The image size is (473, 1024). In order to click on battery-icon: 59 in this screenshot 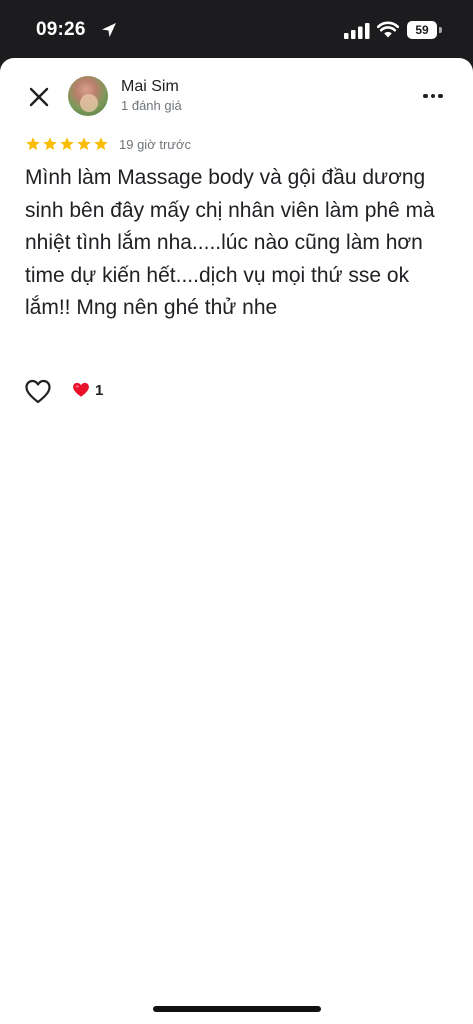, I will do `click(422, 30)`.